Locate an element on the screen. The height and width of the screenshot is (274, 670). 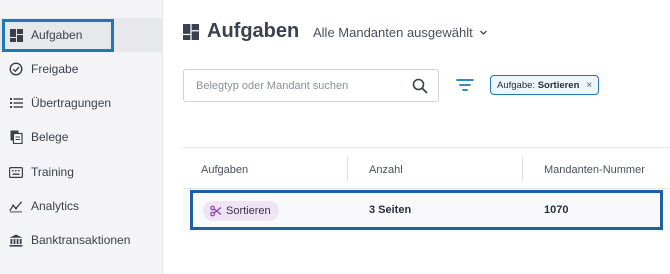
search-field is located at coordinates (311, 85).